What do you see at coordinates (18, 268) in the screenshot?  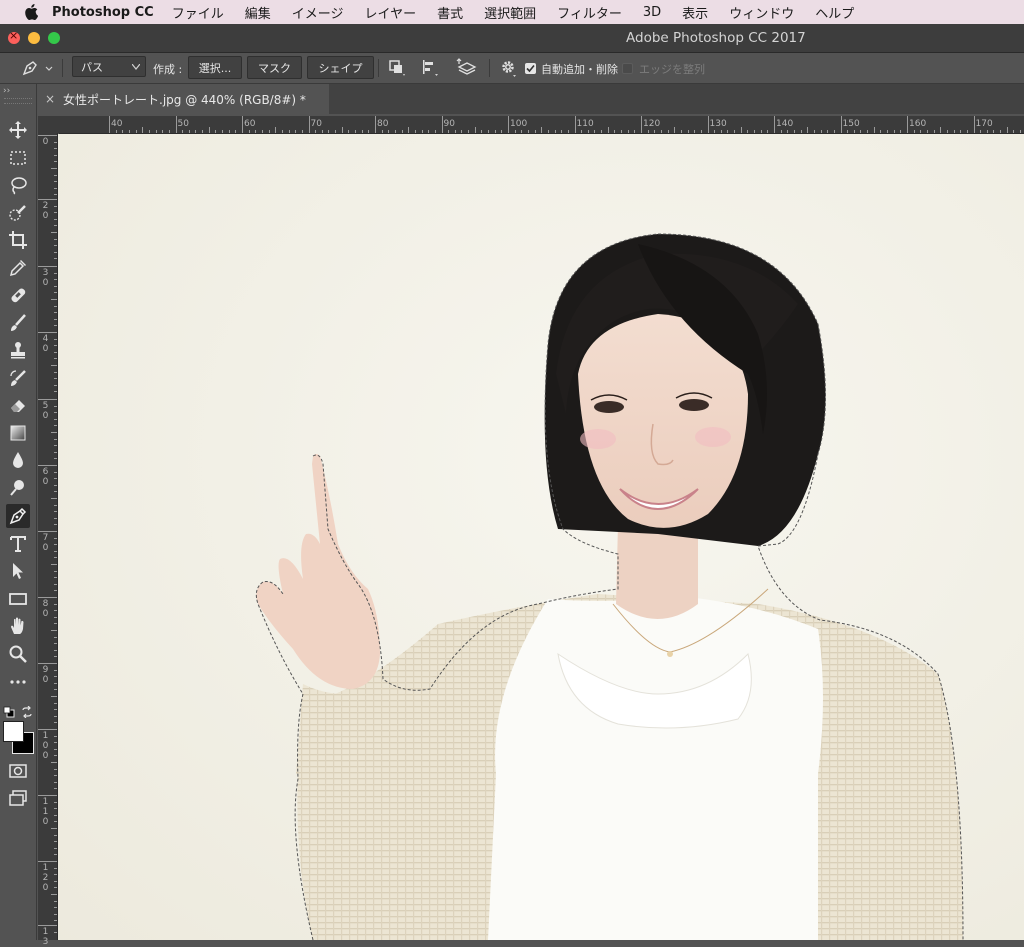 I see `eyedropper-tool` at bounding box center [18, 268].